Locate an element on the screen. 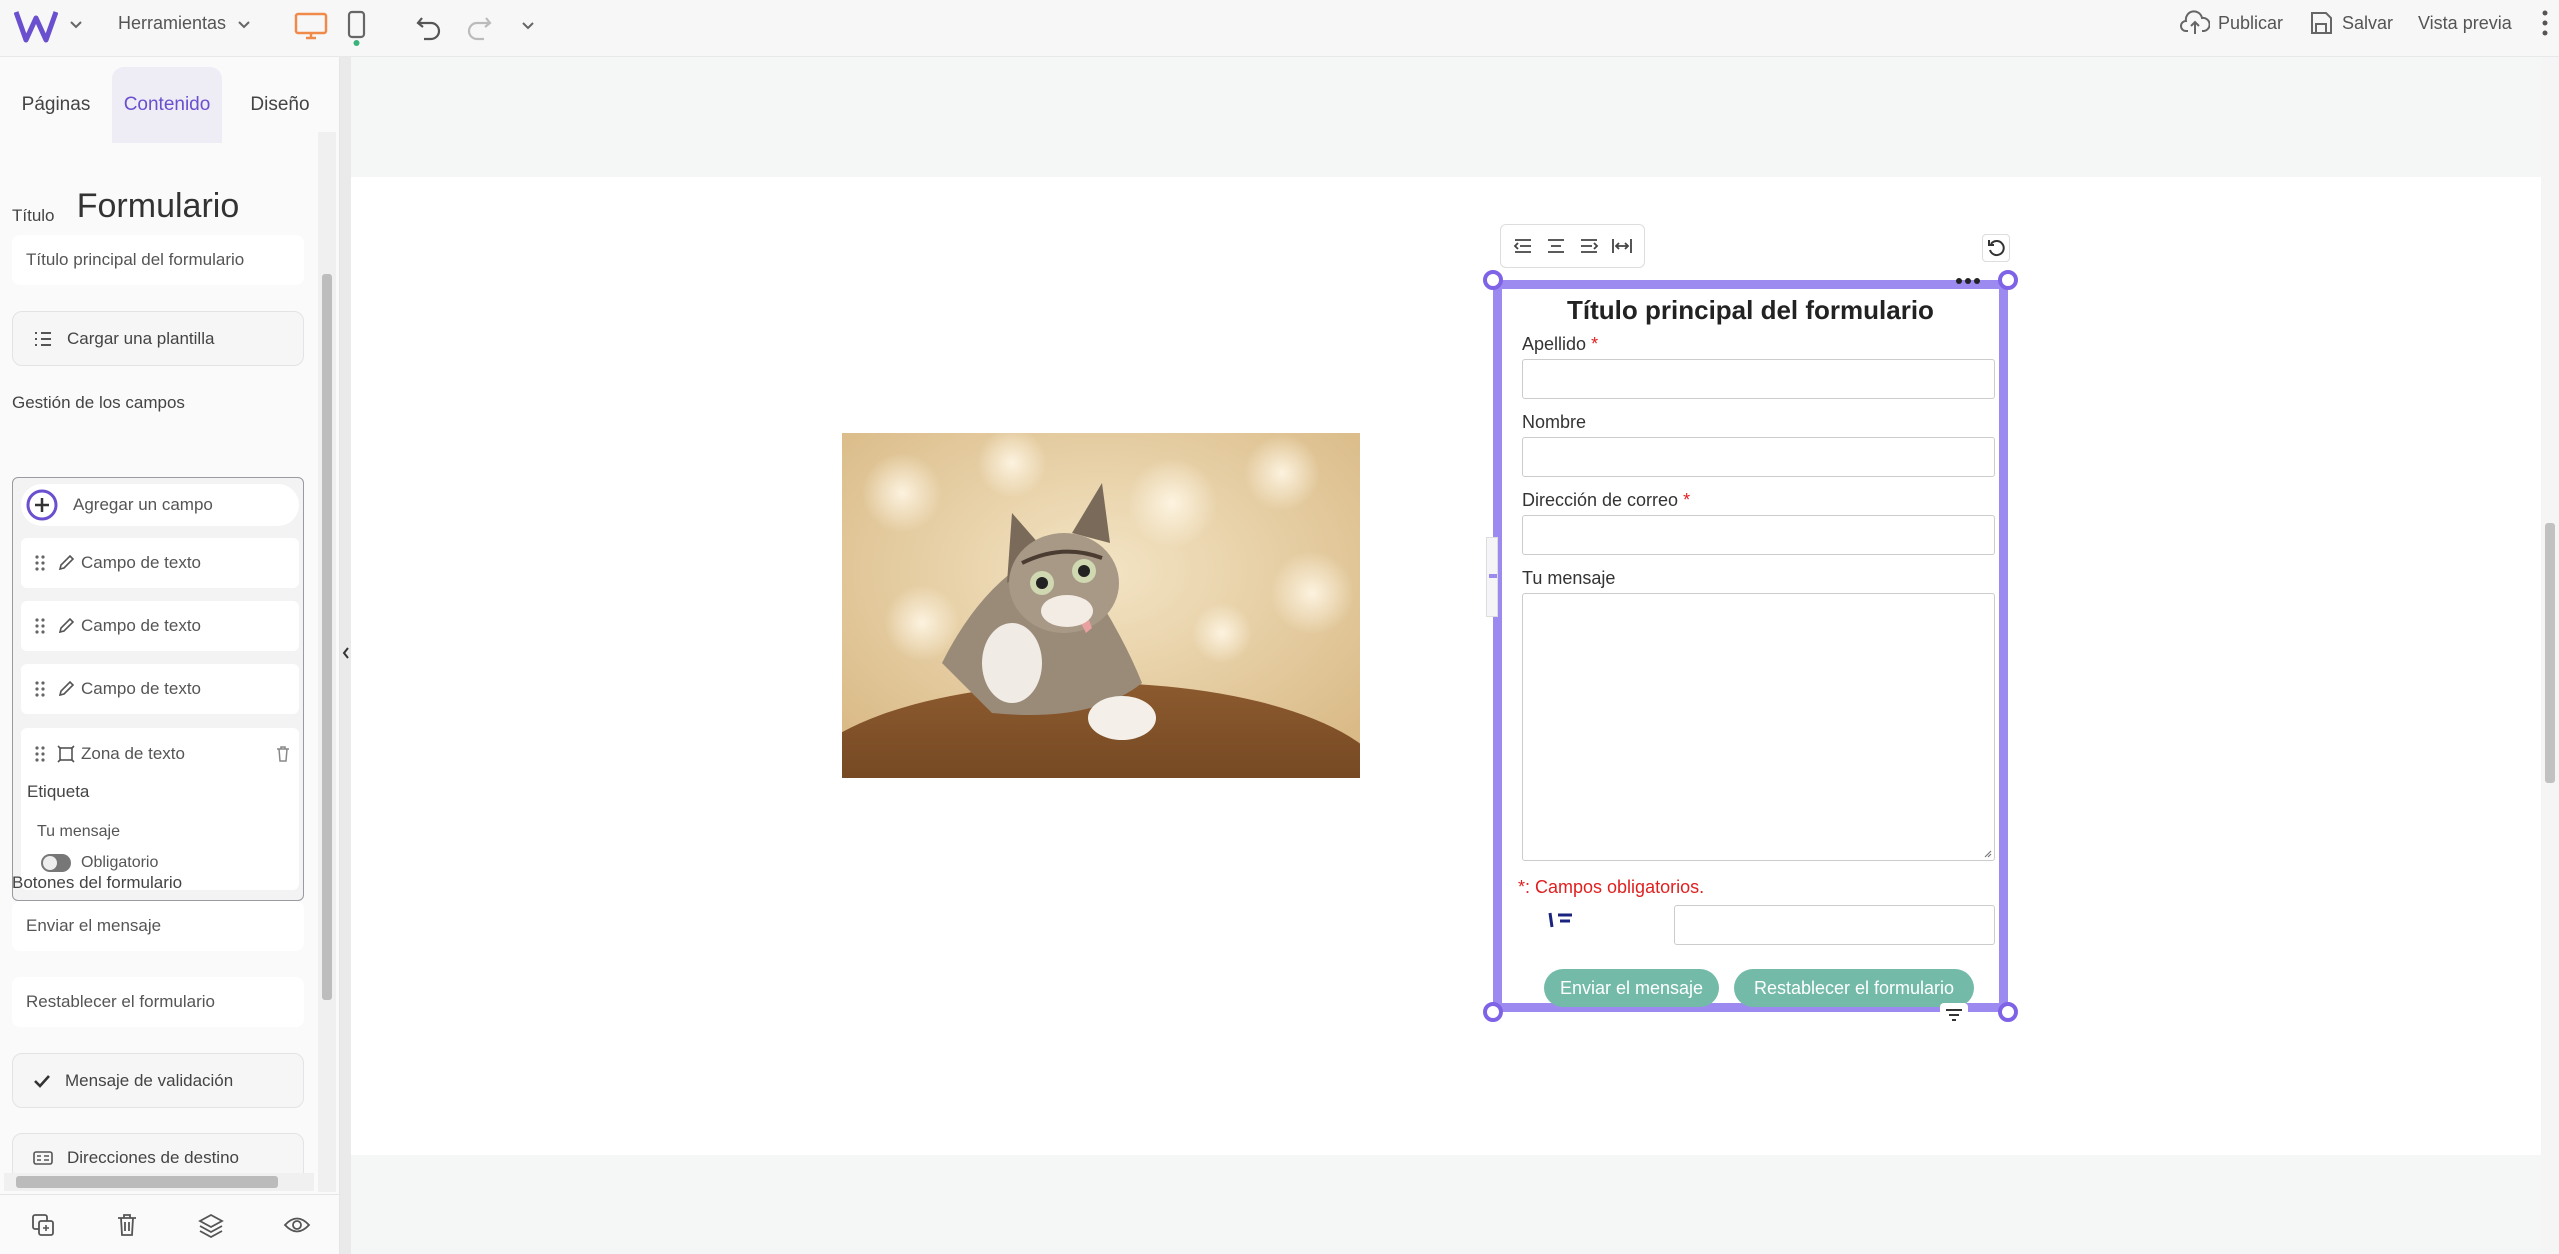 Image resolution: width=2559 pixels, height=1254 pixels. align-left-icon is located at coordinates (1523, 246).